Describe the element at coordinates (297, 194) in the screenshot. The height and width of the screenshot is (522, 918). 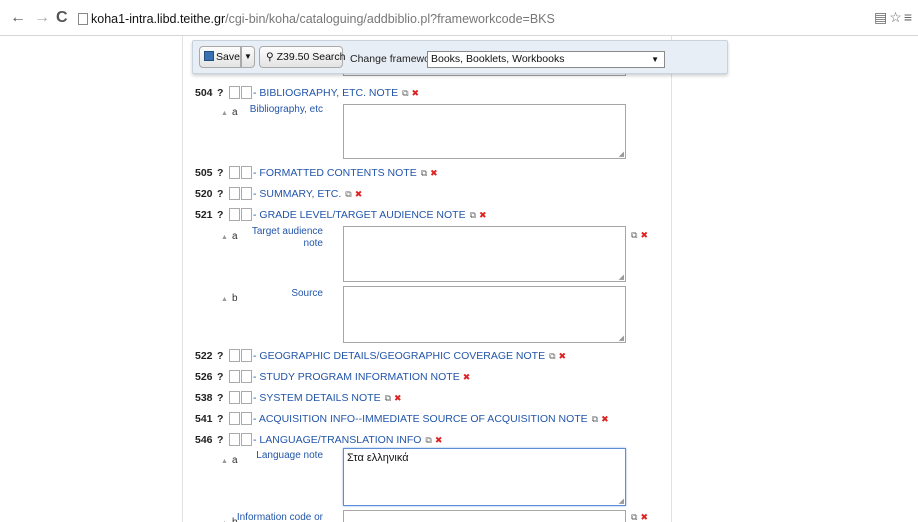
I see `field-description: - SUMMARY, ETC.` at that location.